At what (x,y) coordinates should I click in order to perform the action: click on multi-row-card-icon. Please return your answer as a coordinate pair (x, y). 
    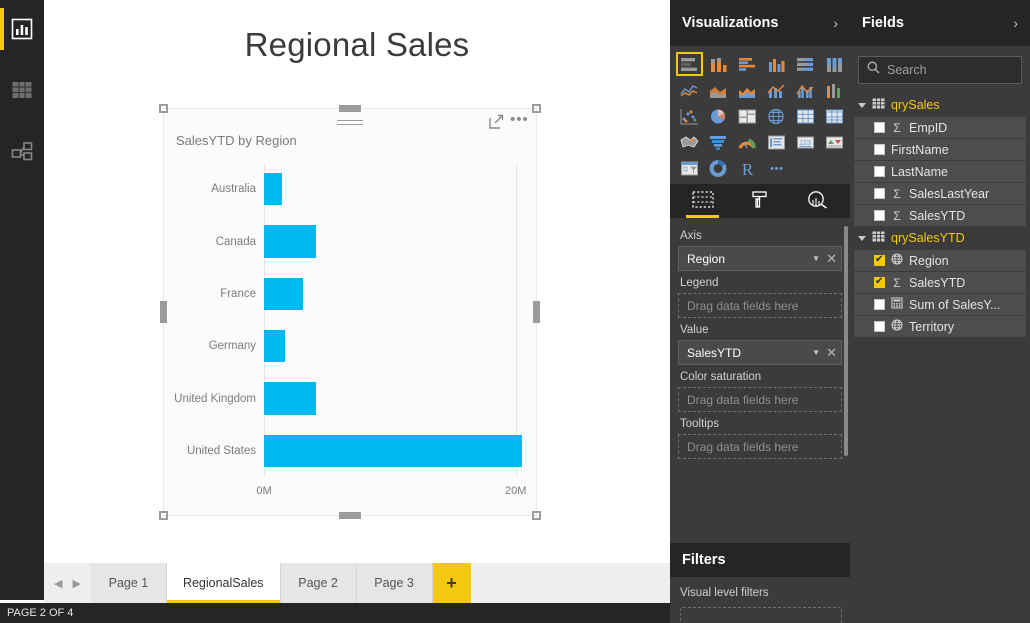
    Looking at the image, I should click on (776, 142).